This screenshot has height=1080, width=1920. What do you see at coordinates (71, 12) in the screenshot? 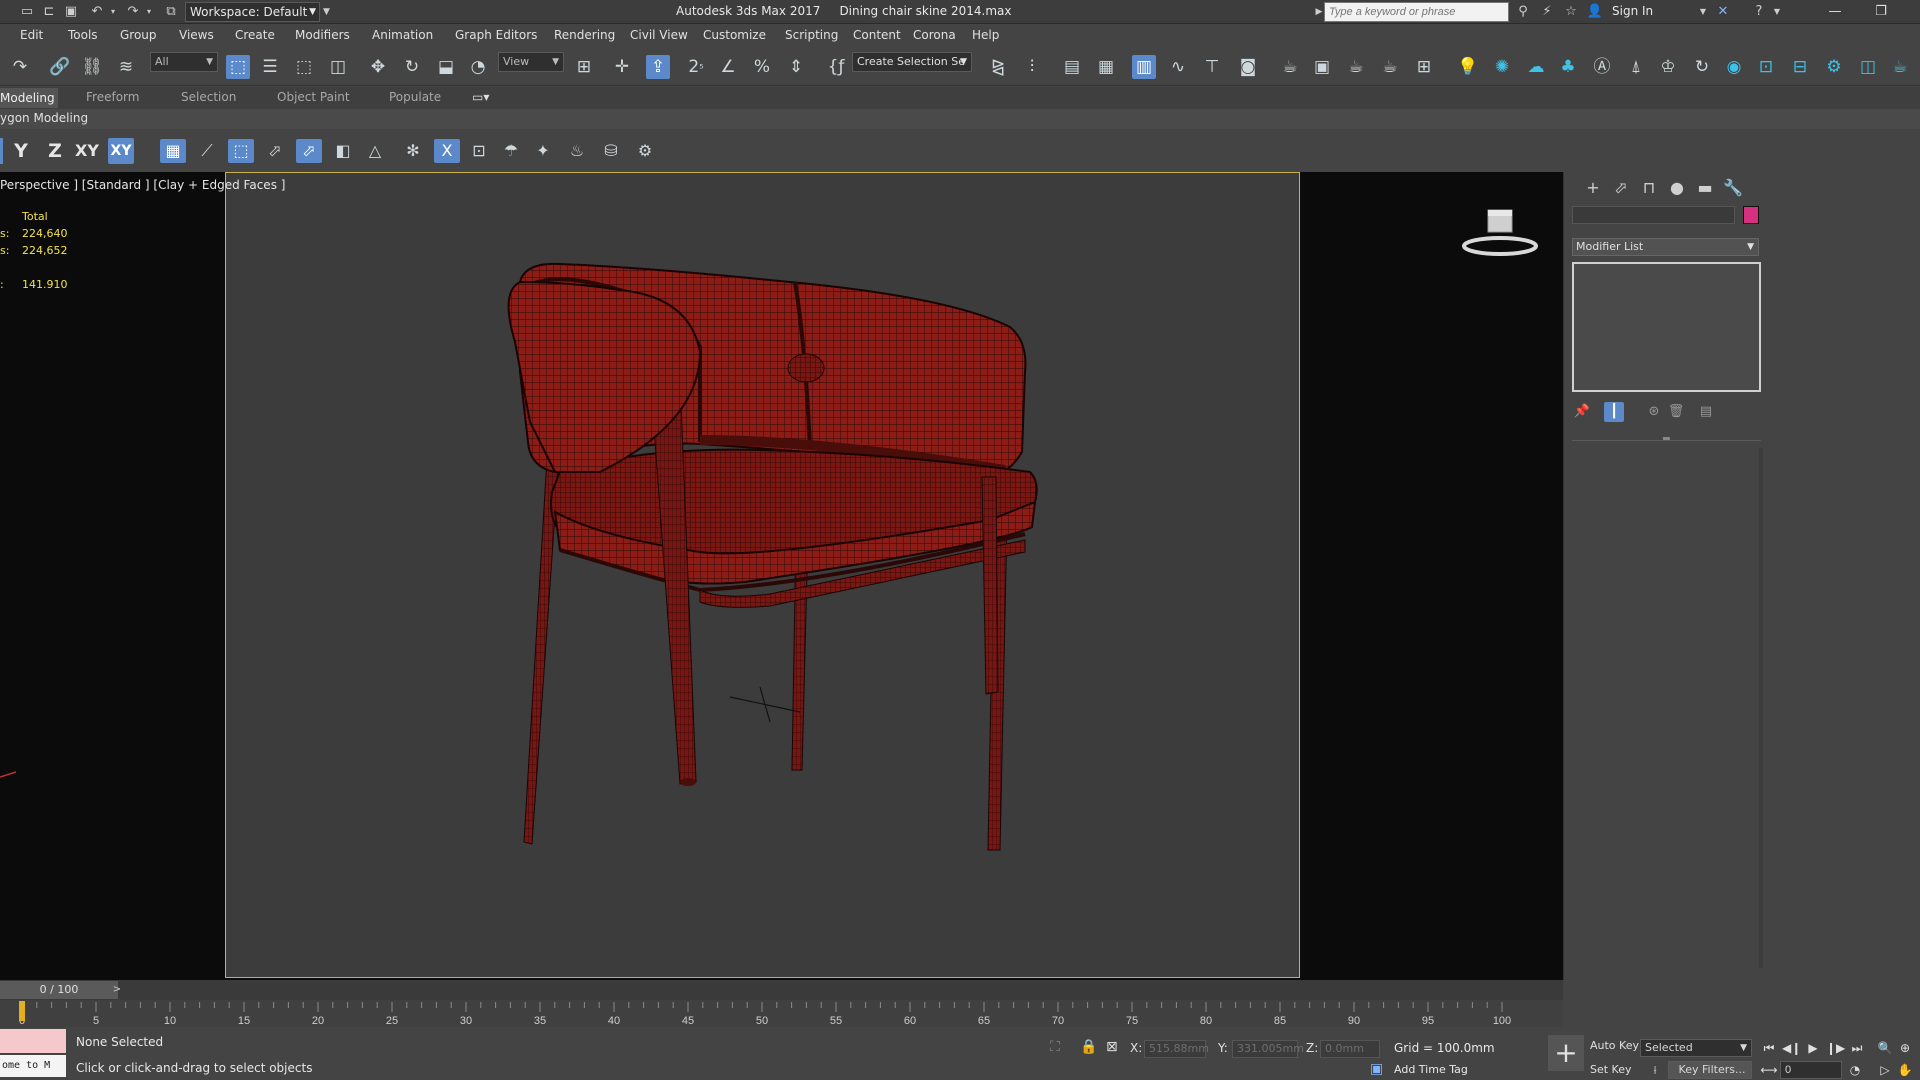
I see `save-file-icon: ▣` at bounding box center [71, 12].